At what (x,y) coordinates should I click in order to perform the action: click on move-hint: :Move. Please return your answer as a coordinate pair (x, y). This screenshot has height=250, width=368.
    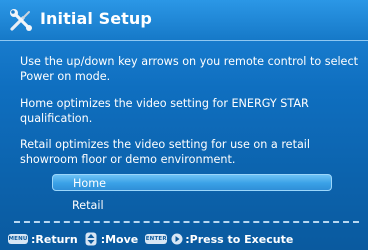
    Looking at the image, I should click on (119, 239).